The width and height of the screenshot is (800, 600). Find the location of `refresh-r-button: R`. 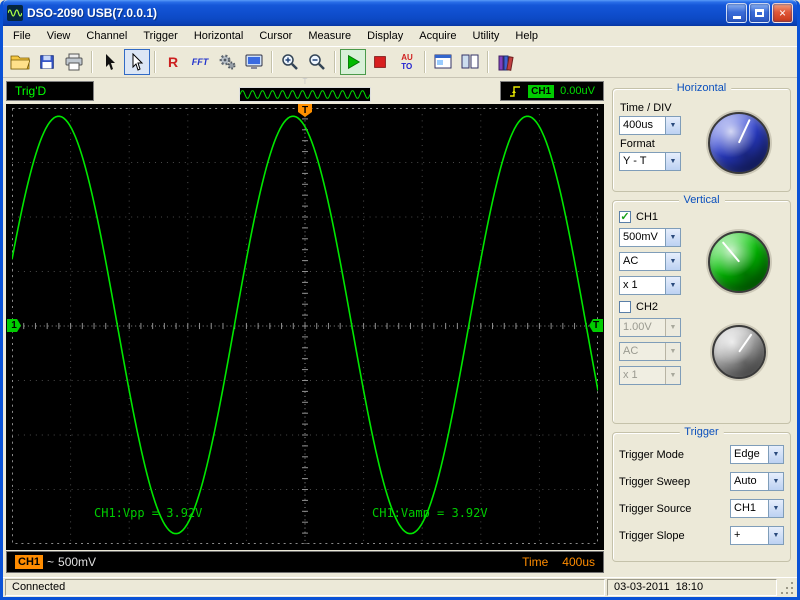

refresh-r-button: R is located at coordinates (173, 62).